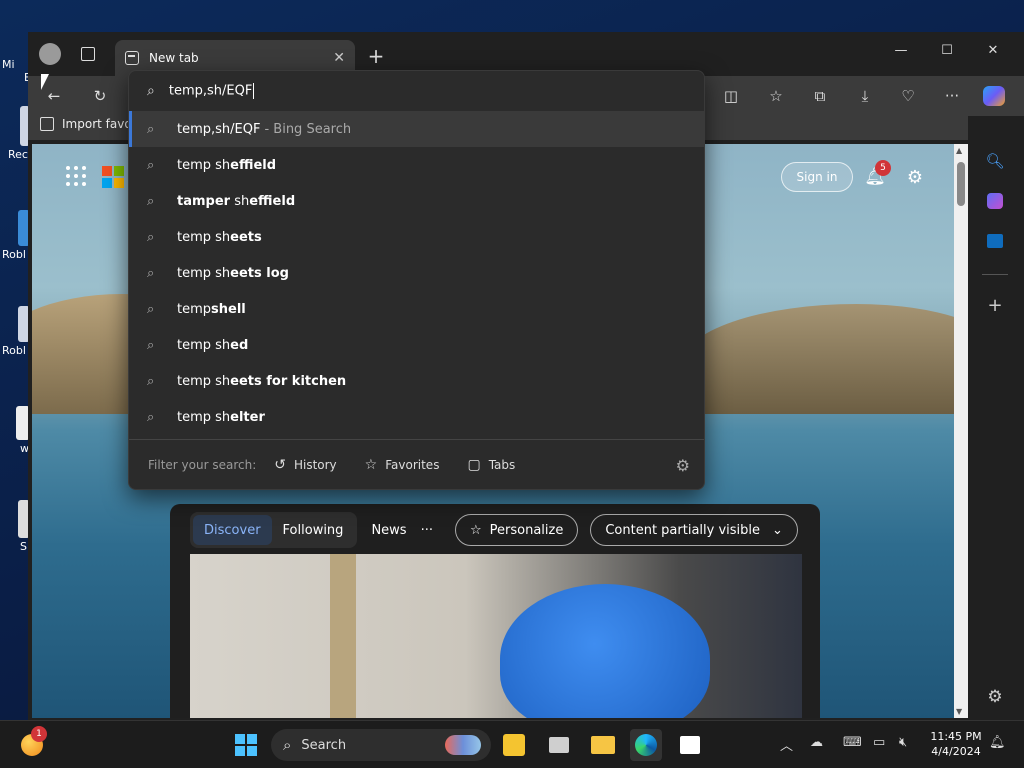 The height and width of the screenshot is (768, 1024). Describe the element at coordinates (88, 54) in the screenshot. I see `workspaces-button` at that location.